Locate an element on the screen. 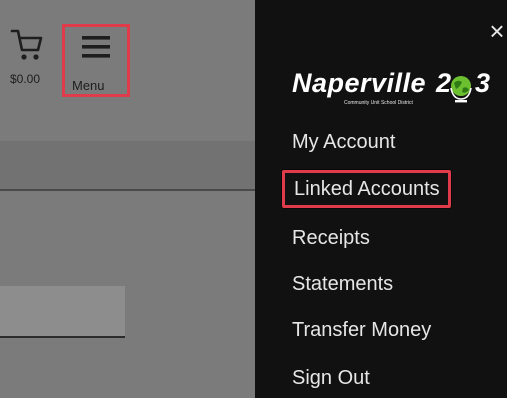 Image resolution: width=507 pixels, height=398 pixels. nav-linked-accounts: Linked Accounts is located at coordinates (366, 189).